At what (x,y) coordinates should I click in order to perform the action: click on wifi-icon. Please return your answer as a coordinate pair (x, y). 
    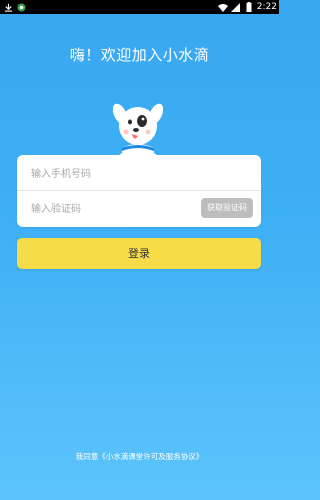
    Looking at the image, I should click on (222, 7).